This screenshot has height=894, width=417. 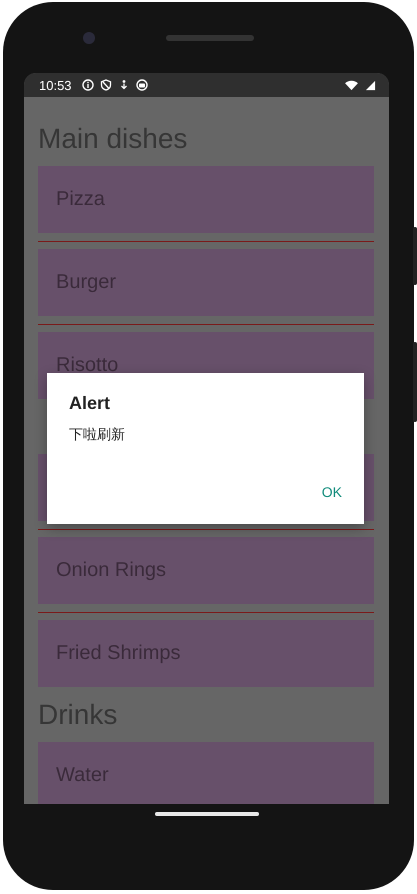 I want to click on dialog-message: 下啦刷新, so click(x=97, y=435).